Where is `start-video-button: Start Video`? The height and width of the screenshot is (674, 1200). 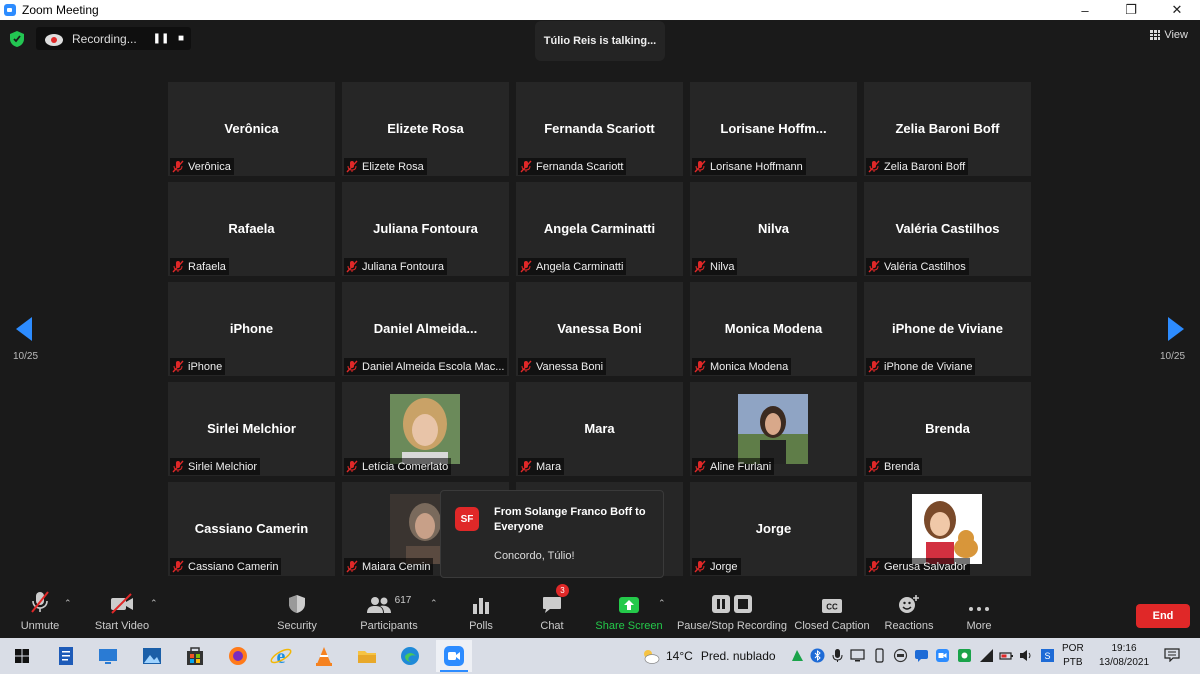 start-video-button: Start Video is located at coordinates (122, 612).